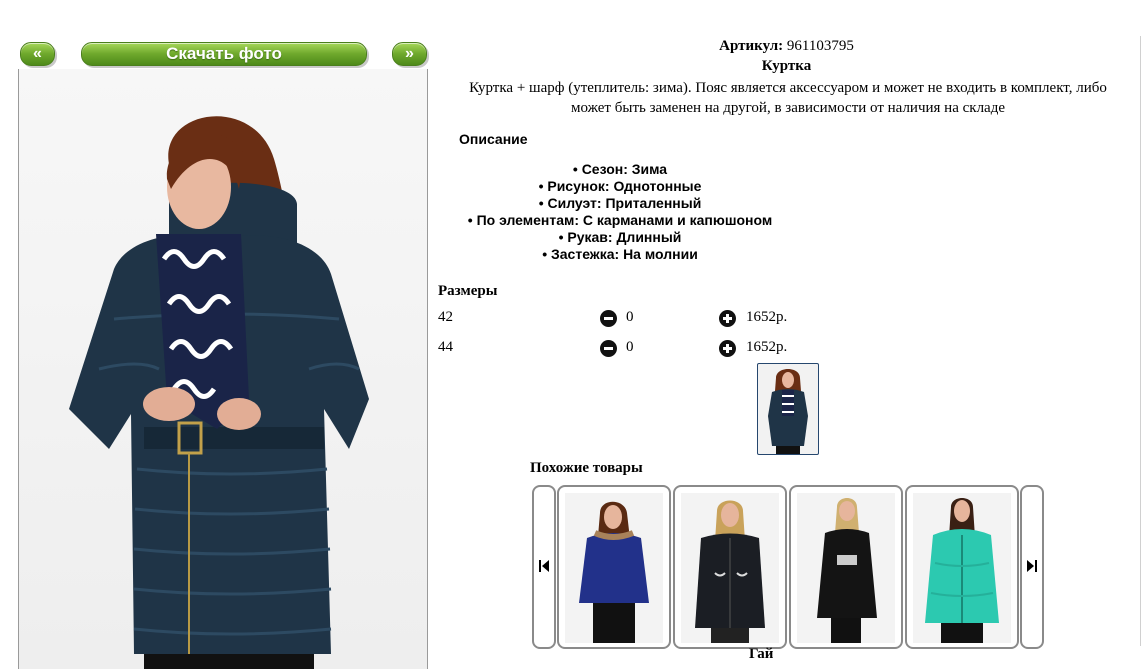  I want to click on description-heading: Описание, so click(493, 139).